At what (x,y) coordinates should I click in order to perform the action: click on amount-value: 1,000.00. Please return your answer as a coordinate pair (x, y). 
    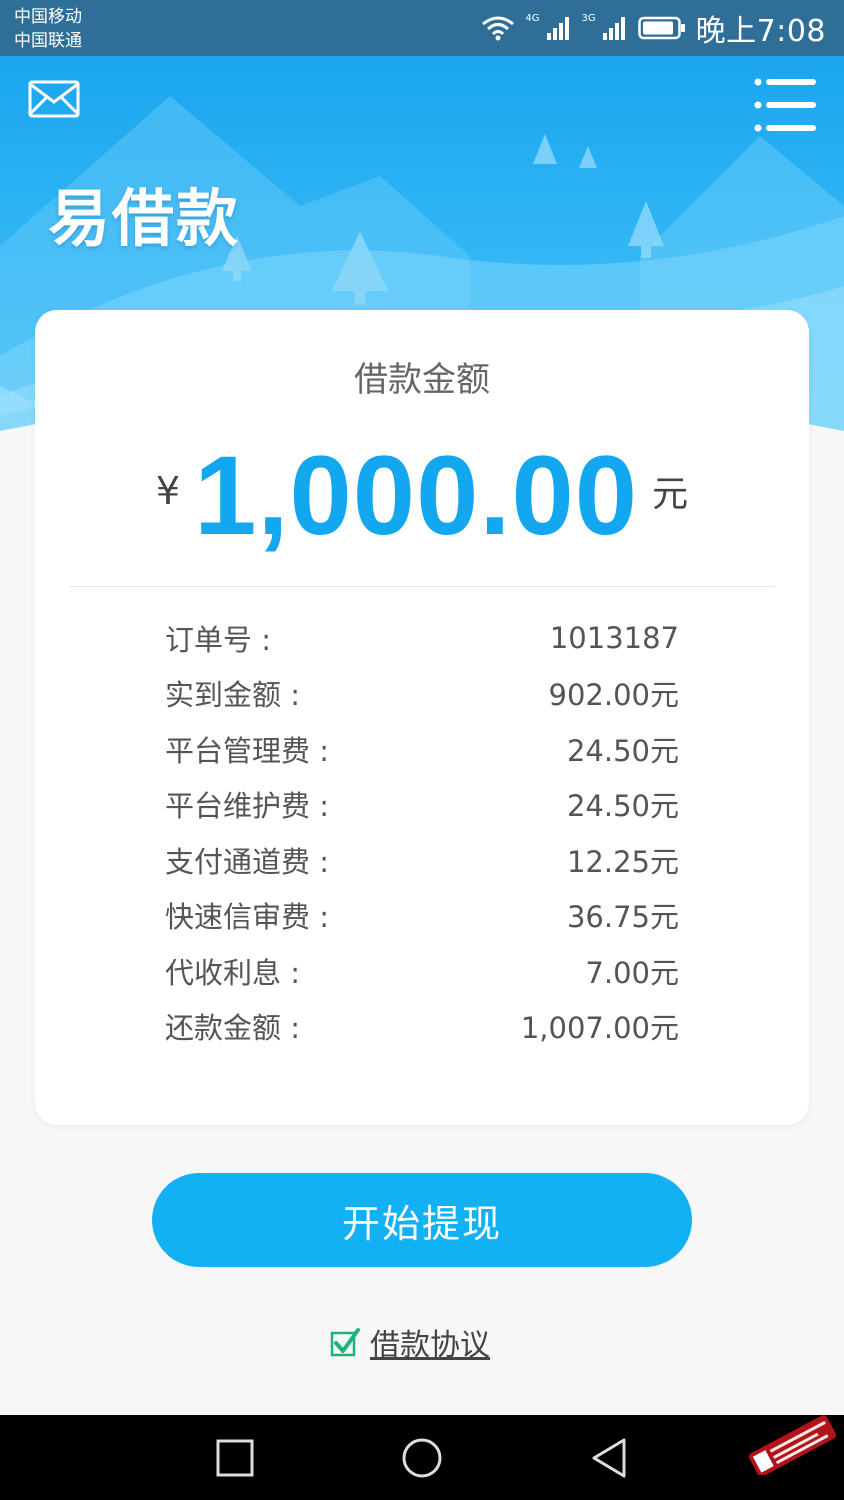
    Looking at the image, I should click on (416, 495).